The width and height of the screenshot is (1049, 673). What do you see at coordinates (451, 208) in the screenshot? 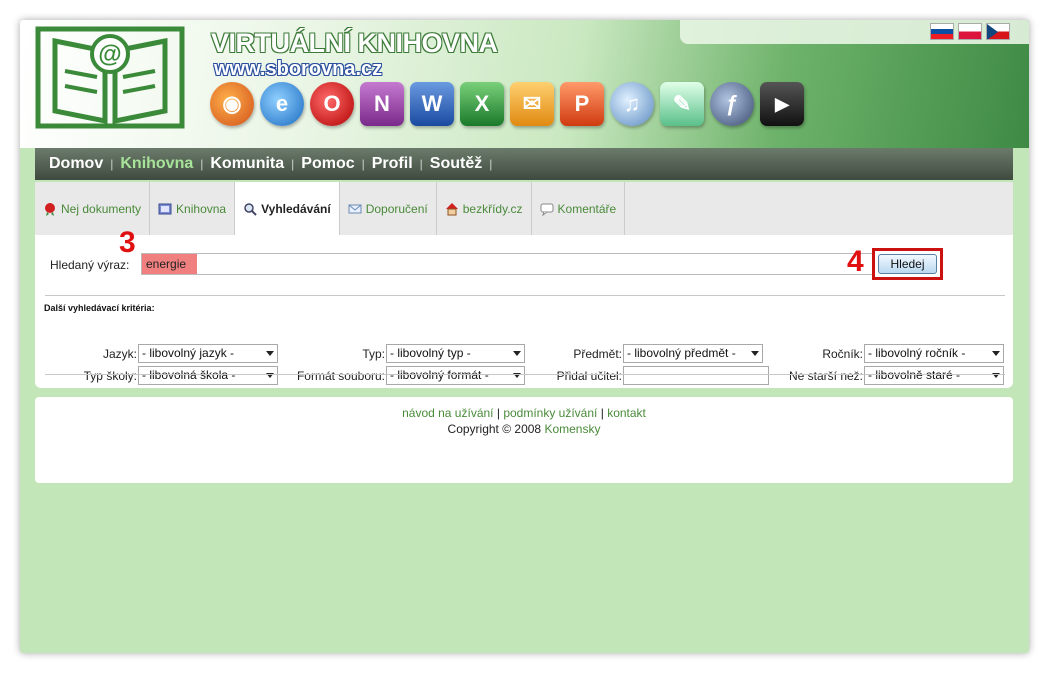
I see `house-icon` at bounding box center [451, 208].